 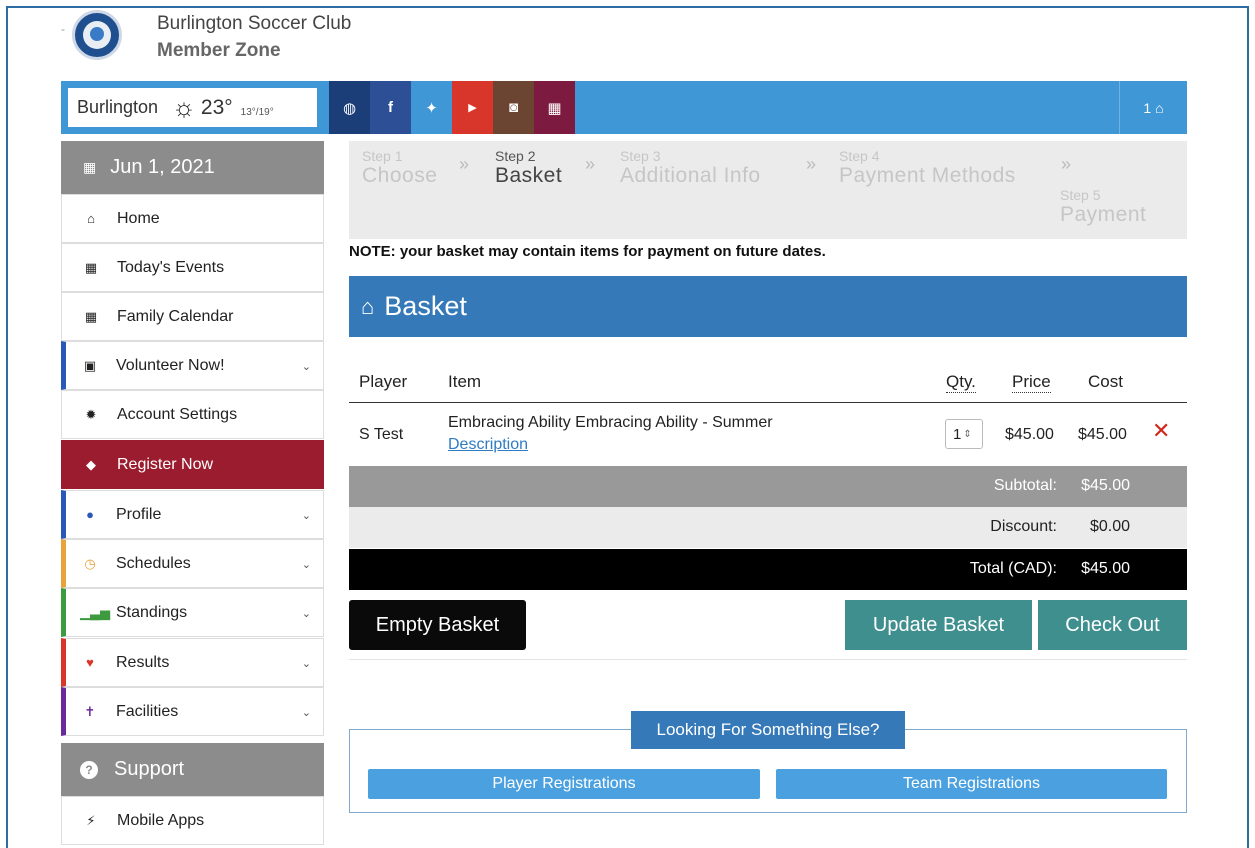 What do you see at coordinates (1109, 526) in the screenshot?
I see `discount-value: $0.00` at bounding box center [1109, 526].